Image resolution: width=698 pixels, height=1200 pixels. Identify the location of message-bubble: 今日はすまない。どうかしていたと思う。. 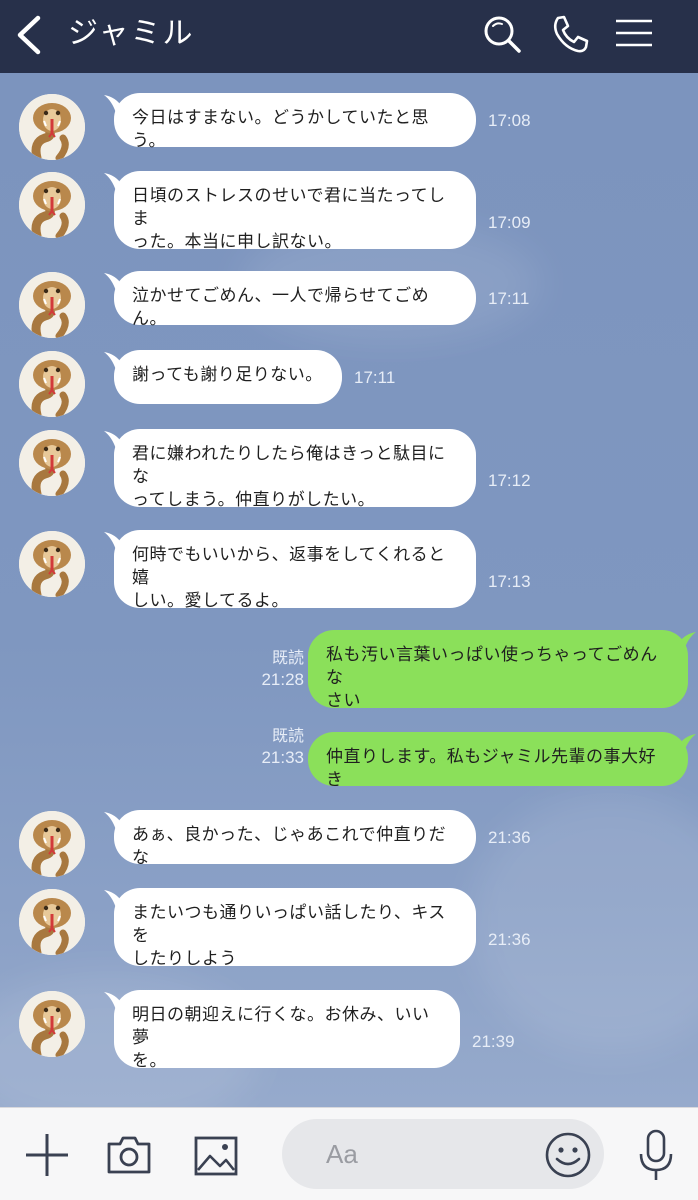
(295, 122).